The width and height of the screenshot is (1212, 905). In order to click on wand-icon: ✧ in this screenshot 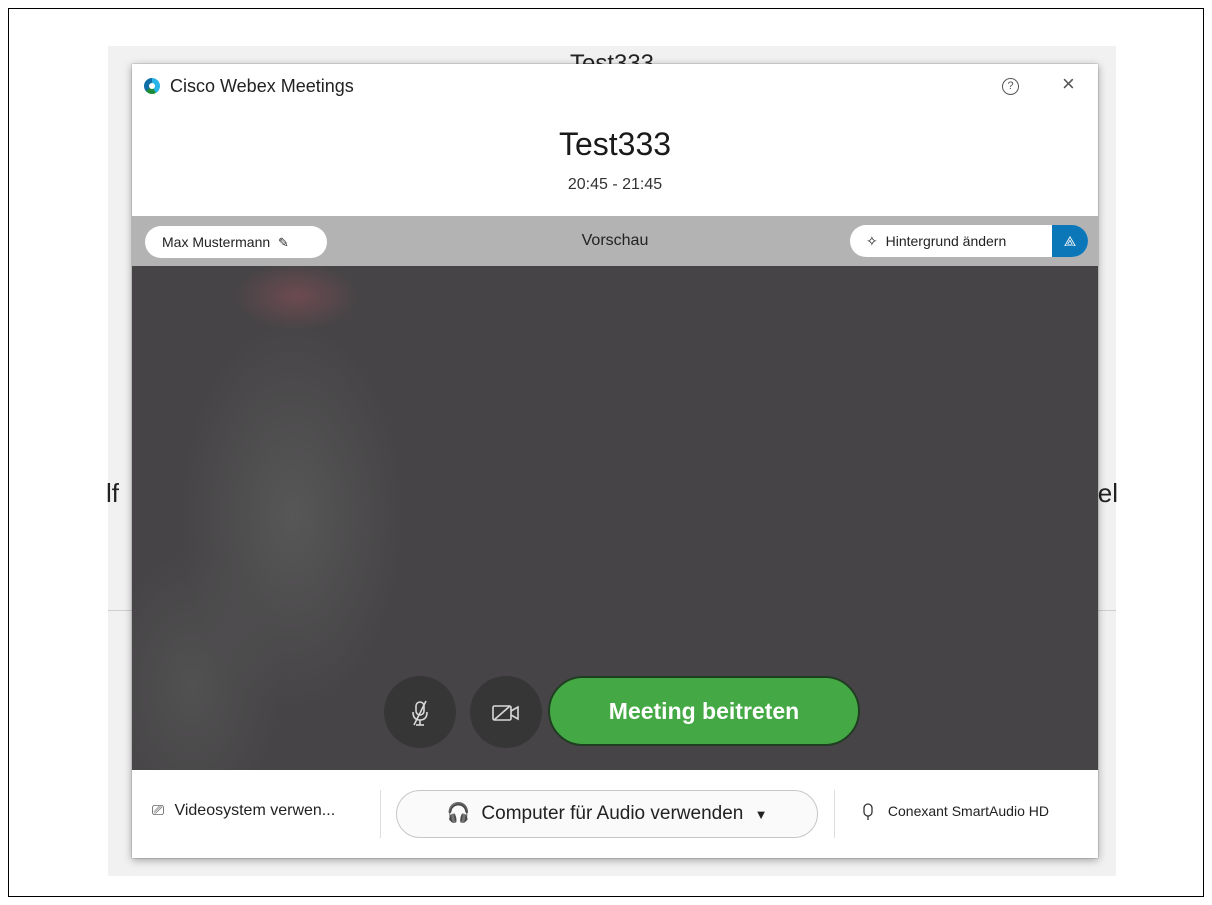, I will do `click(872, 241)`.